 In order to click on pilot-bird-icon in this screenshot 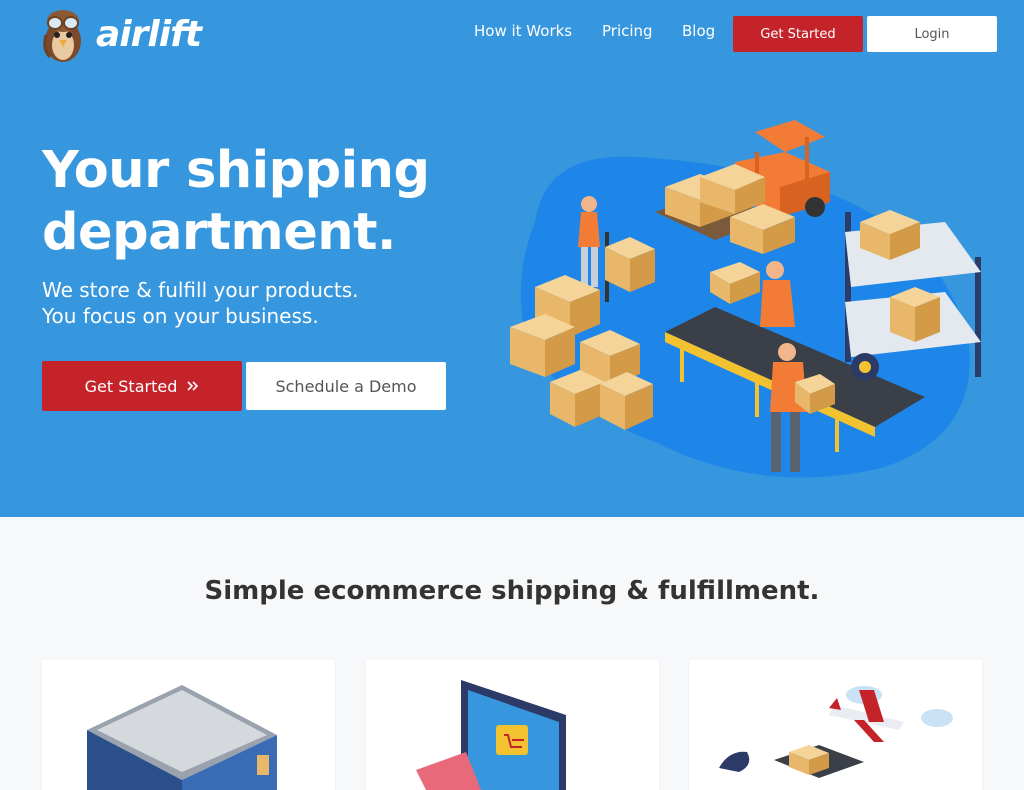, I will do `click(62, 36)`.